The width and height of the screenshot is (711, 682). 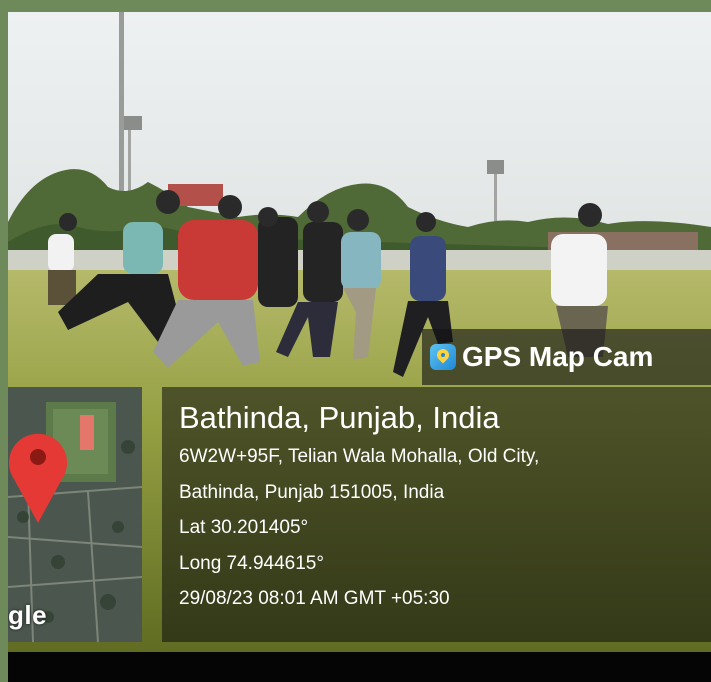 What do you see at coordinates (339, 417) in the screenshot?
I see `place-title: Bathinda, Punjab, India` at bounding box center [339, 417].